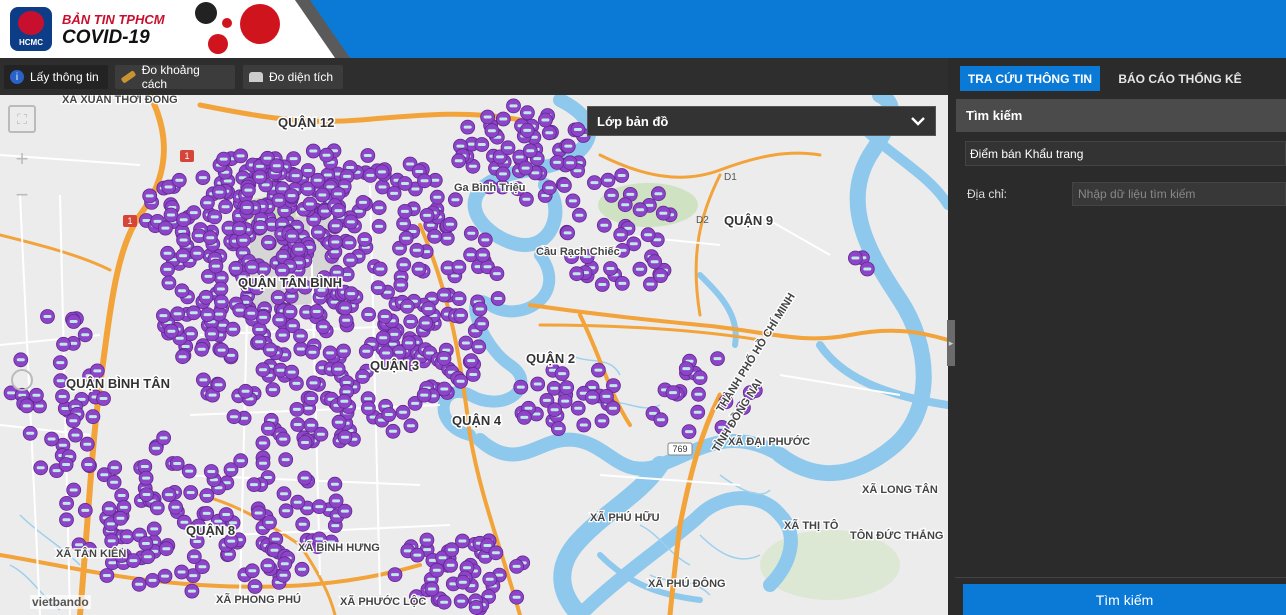 The image size is (1286, 615). What do you see at coordinates (1125, 153) in the screenshot?
I see `search-layer-select: Điểm bán Khẩu trang` at bounding box center [1125, 153].